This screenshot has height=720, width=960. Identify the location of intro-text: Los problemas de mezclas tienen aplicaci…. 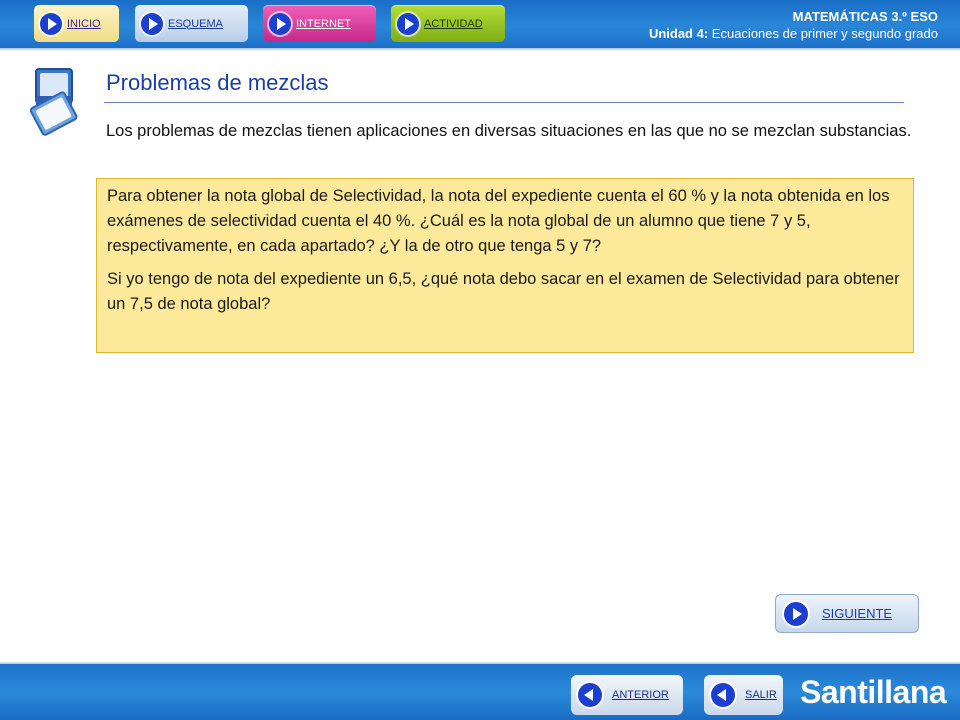
(509, 131).